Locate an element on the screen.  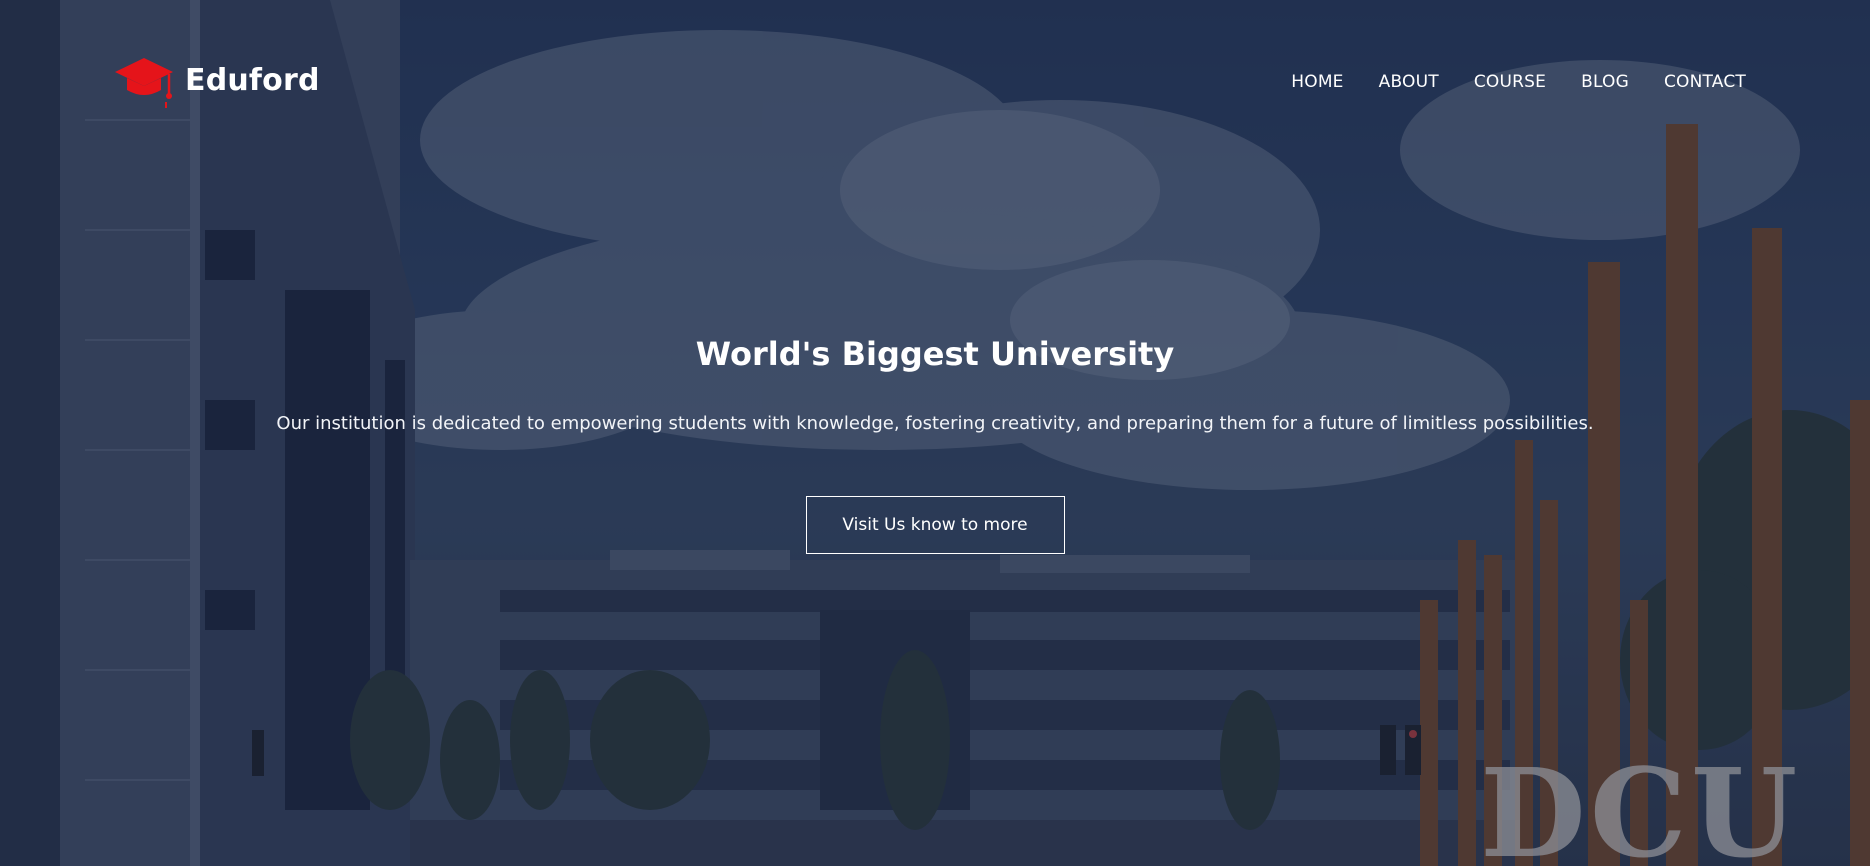
brand-logo: Eduford is located at coordinates (216, 80).